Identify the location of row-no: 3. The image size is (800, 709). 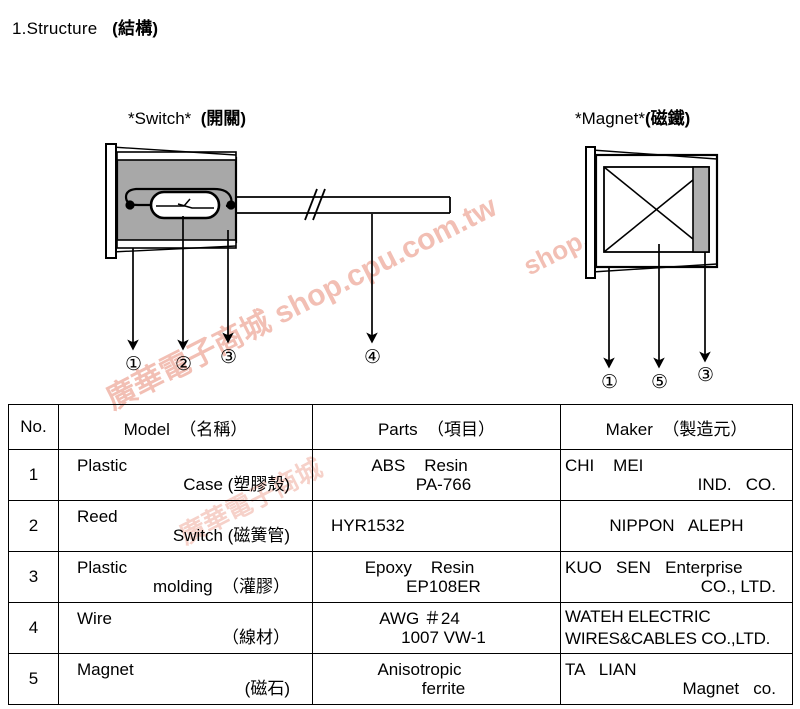
(33, 577).